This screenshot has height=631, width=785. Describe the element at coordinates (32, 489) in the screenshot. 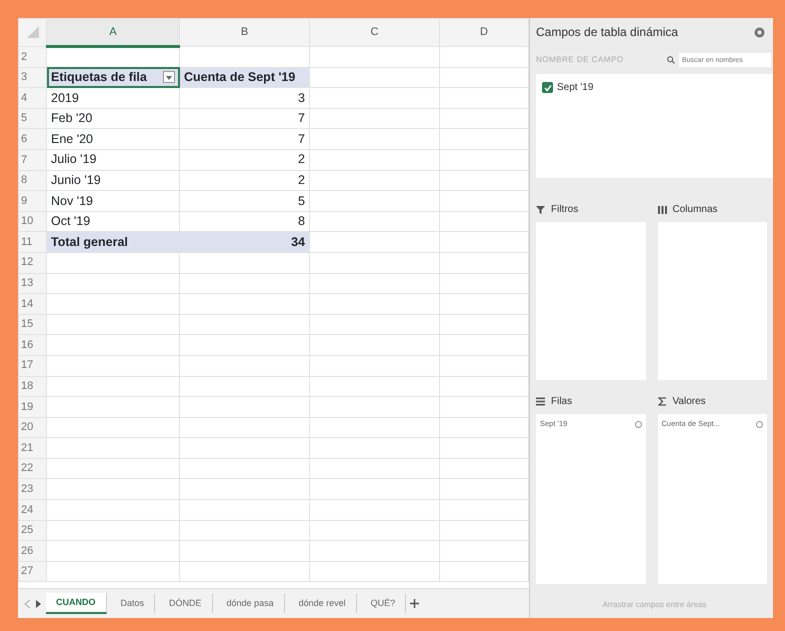

I see `row-number: 23` at that location.